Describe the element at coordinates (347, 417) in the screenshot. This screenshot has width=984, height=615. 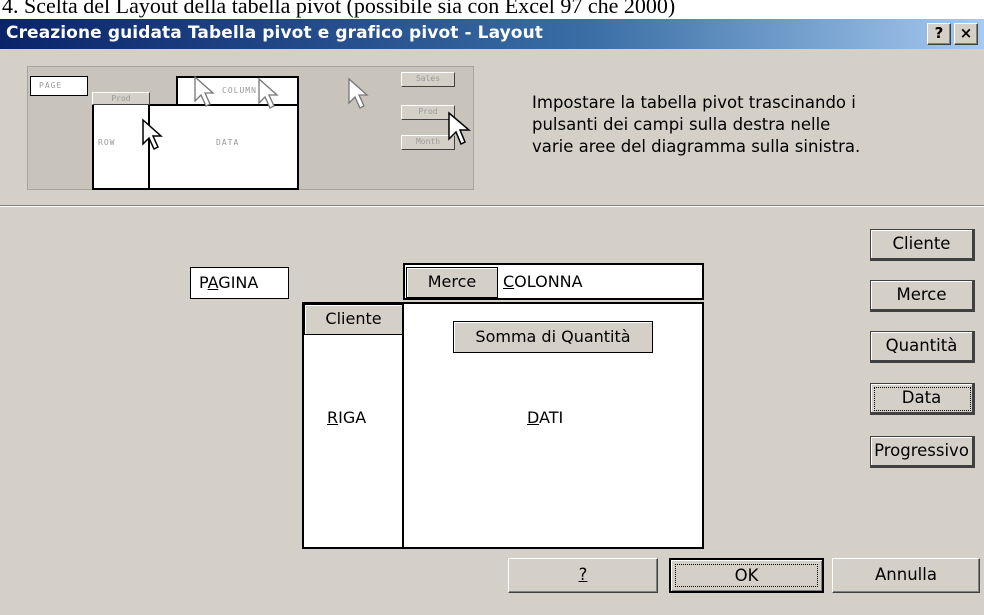
I see `row-area-label: RIGA` at that location.